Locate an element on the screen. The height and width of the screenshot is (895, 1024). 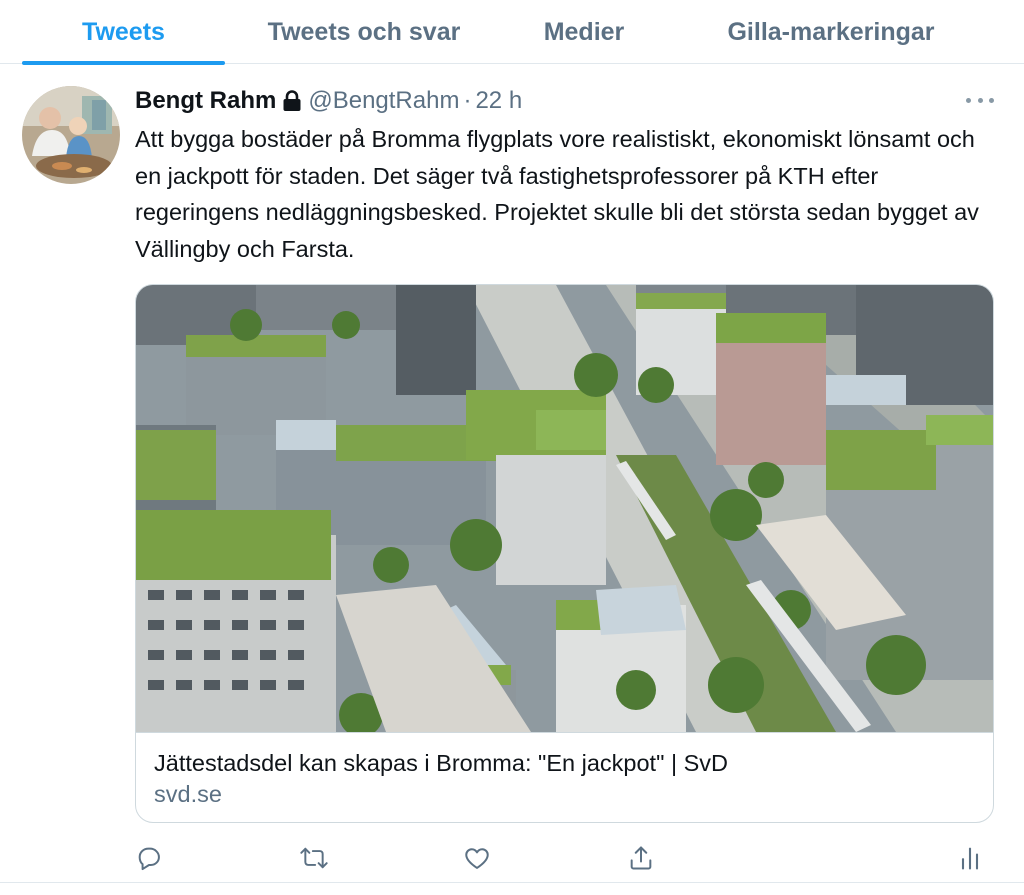
tweet-timestamp: 22 h is located at coordinates (498, 101).